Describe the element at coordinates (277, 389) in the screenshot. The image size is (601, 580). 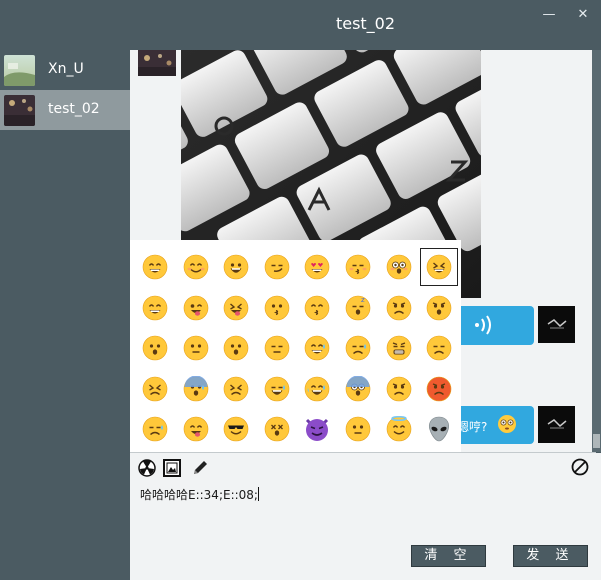
I see `crying-face-icon` at that location.